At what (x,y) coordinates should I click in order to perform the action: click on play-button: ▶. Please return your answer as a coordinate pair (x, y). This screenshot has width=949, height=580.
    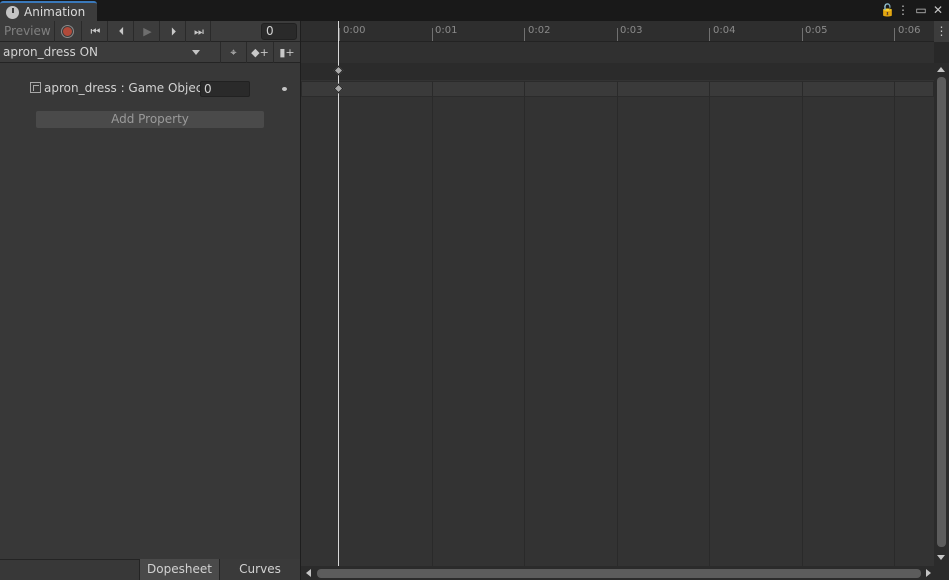
    Looking at the image, I should click on (146, 31).